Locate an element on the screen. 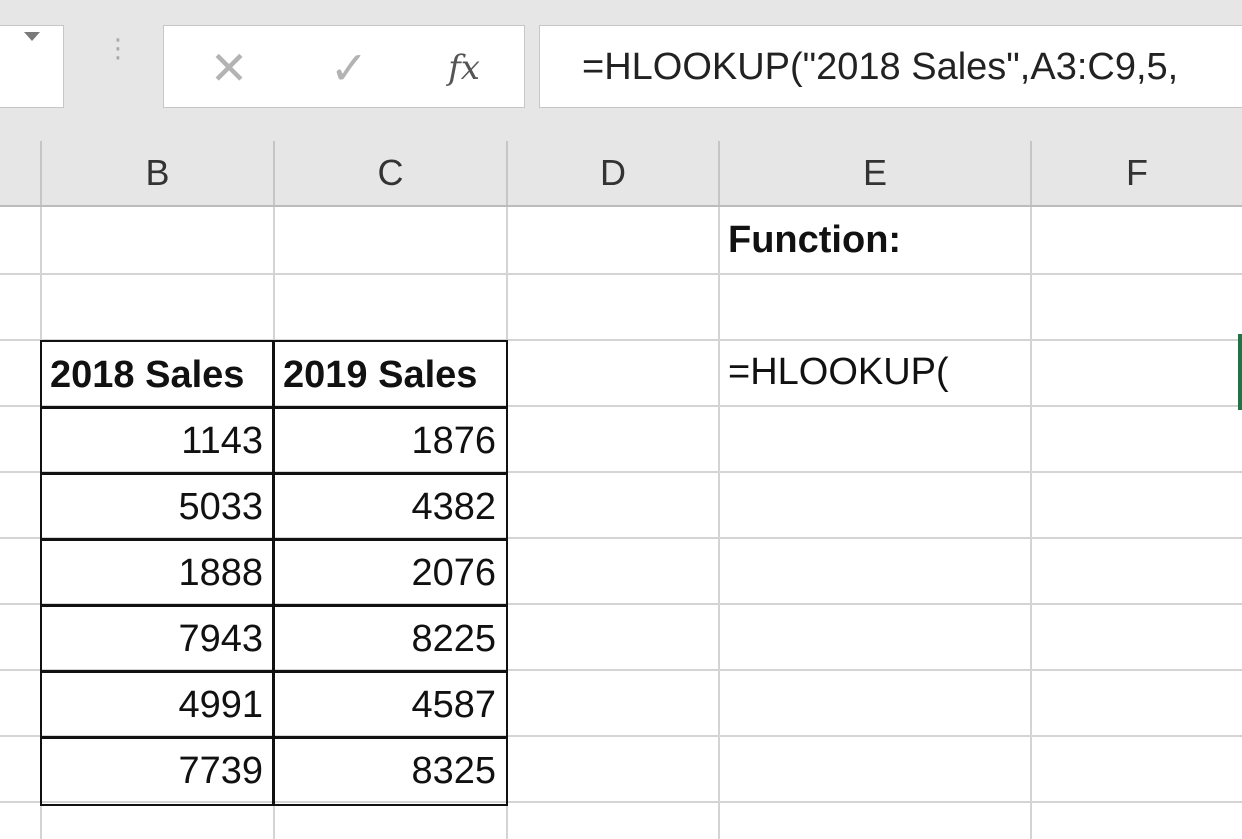  active-cell-border is located at coordinates (1240, 372).